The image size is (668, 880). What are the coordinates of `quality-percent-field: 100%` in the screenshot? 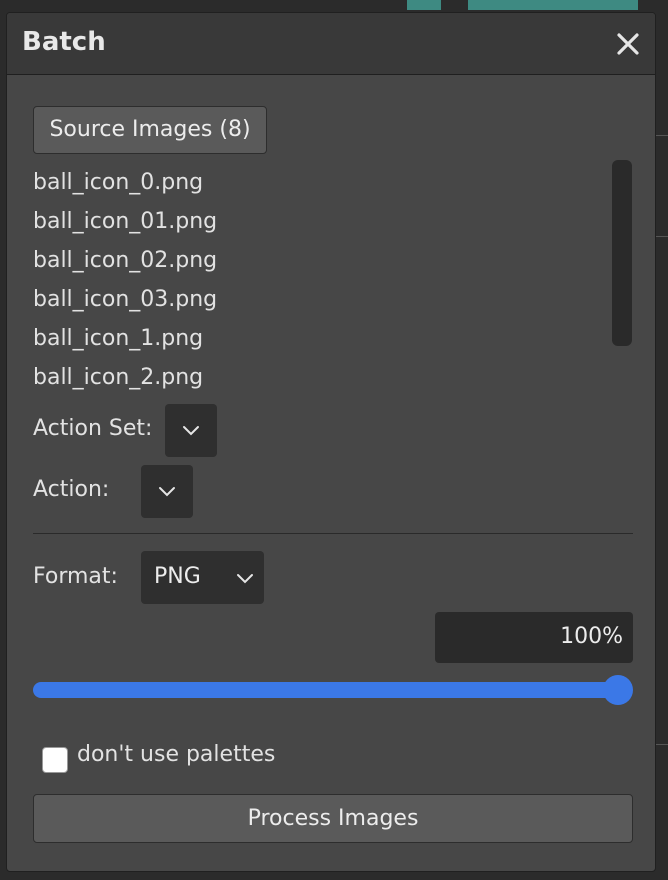 It's located at (534, 637).